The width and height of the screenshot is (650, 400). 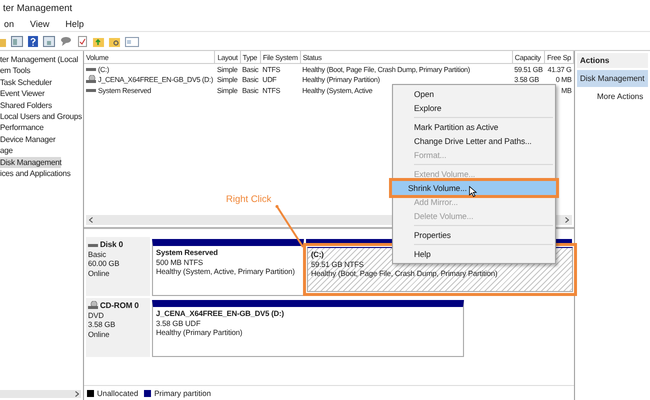 I want to click on document-icon, so click(x=82, y=41).